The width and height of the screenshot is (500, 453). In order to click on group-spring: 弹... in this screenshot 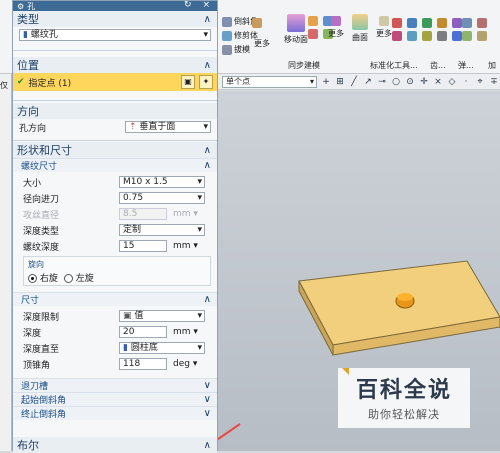, I will do `click(466, 65)`.